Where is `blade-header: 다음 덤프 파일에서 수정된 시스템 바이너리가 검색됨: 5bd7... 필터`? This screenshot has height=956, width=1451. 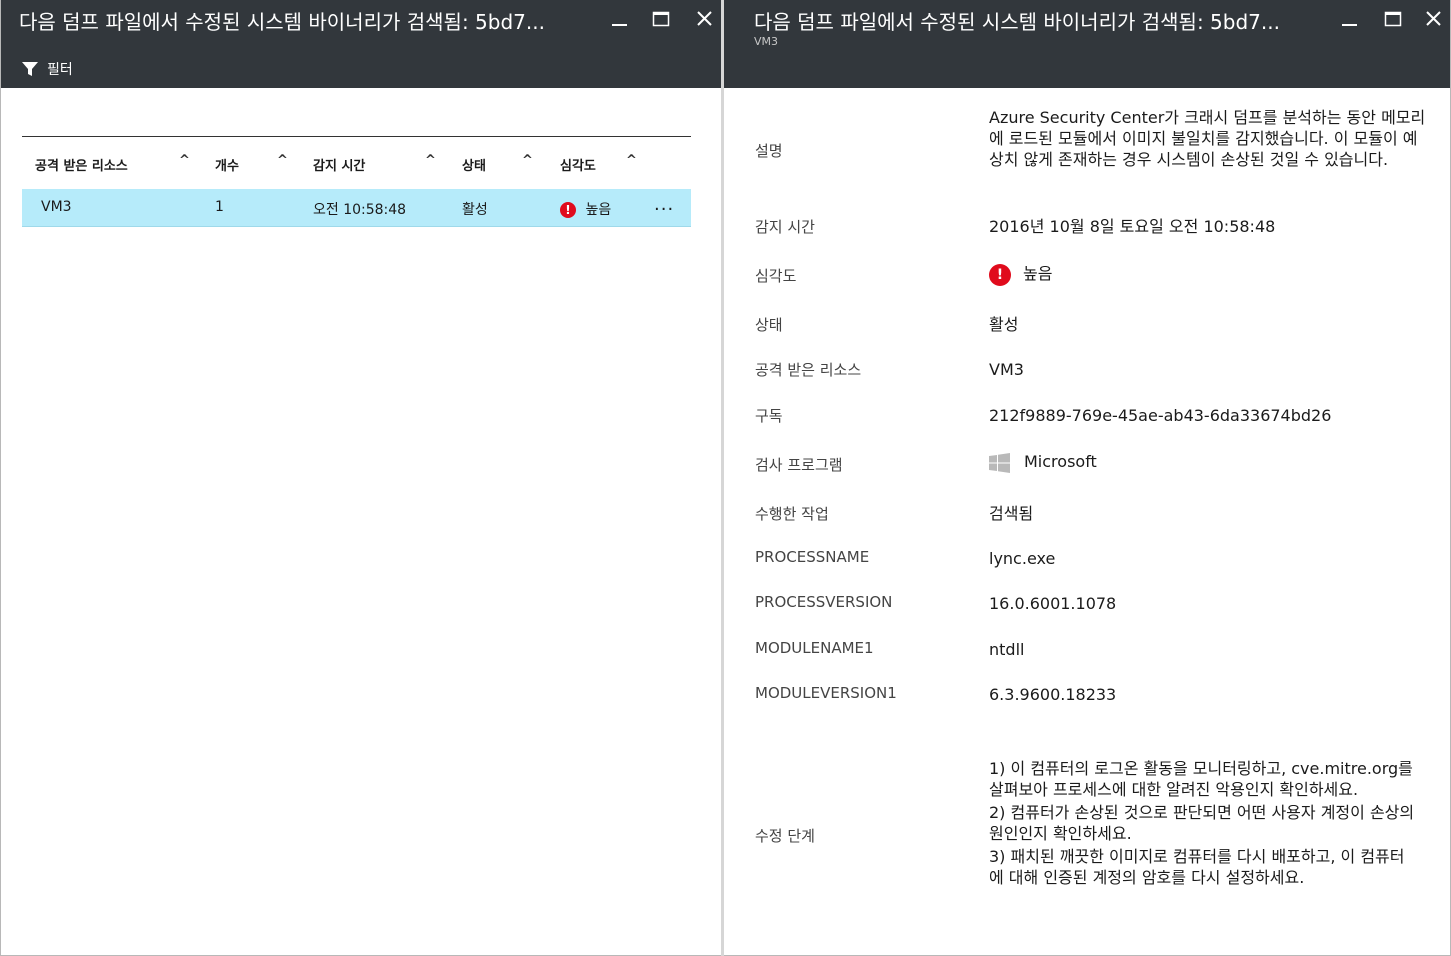
blade-header: 다음 덤프 파일에서 수정된 시스템 바이너리가 검색됨: 5bd7... 필터 is located at coordinates (361, 44).